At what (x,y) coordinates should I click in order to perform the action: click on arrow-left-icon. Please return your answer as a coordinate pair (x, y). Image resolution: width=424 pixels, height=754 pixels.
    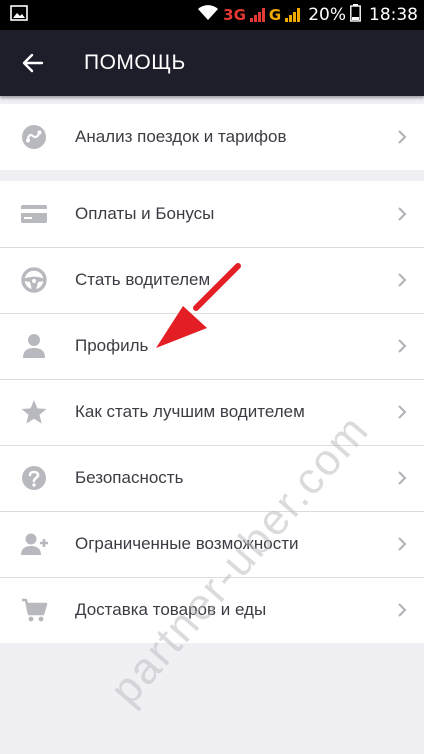
    Looking at the image, I should click on (33, 63).